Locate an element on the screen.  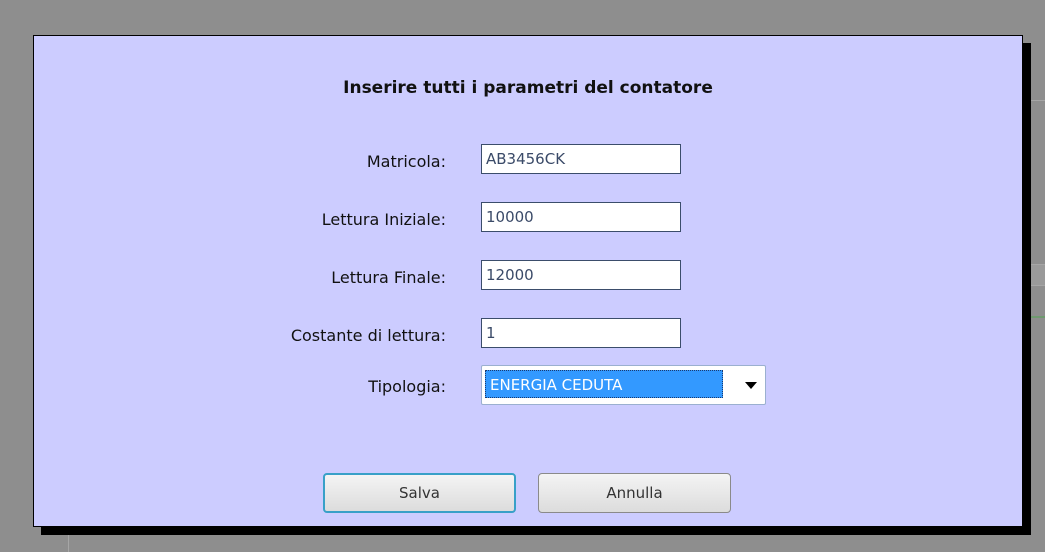
matricola-label: Matricola: is located at coordinates (406, 161).